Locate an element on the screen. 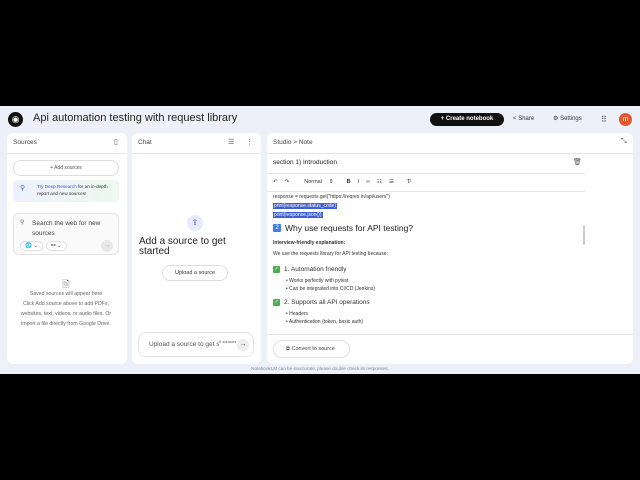  list-item: • Authentication (token, basic auth) is located at coordinates (325, 322).